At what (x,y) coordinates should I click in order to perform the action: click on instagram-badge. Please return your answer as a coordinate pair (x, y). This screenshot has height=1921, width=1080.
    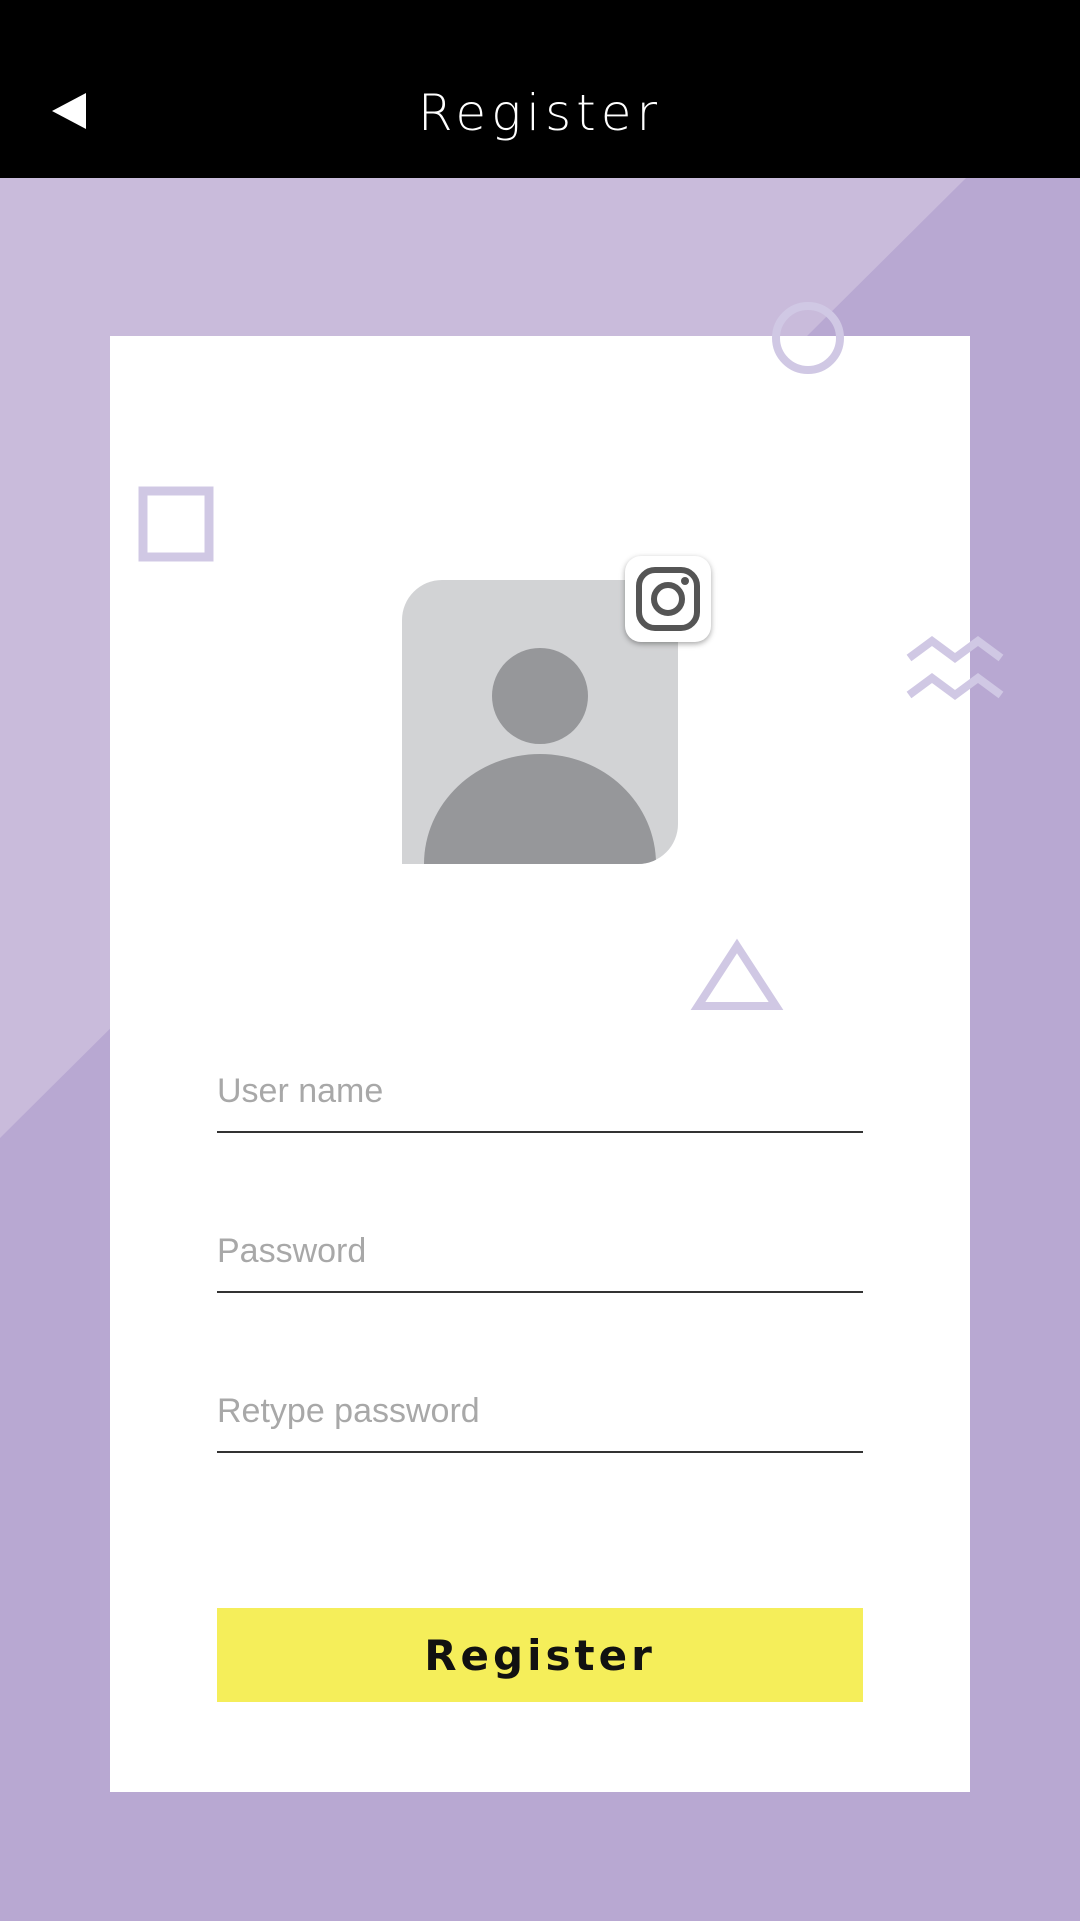
    Looking at the image, I should click on (668, 599).